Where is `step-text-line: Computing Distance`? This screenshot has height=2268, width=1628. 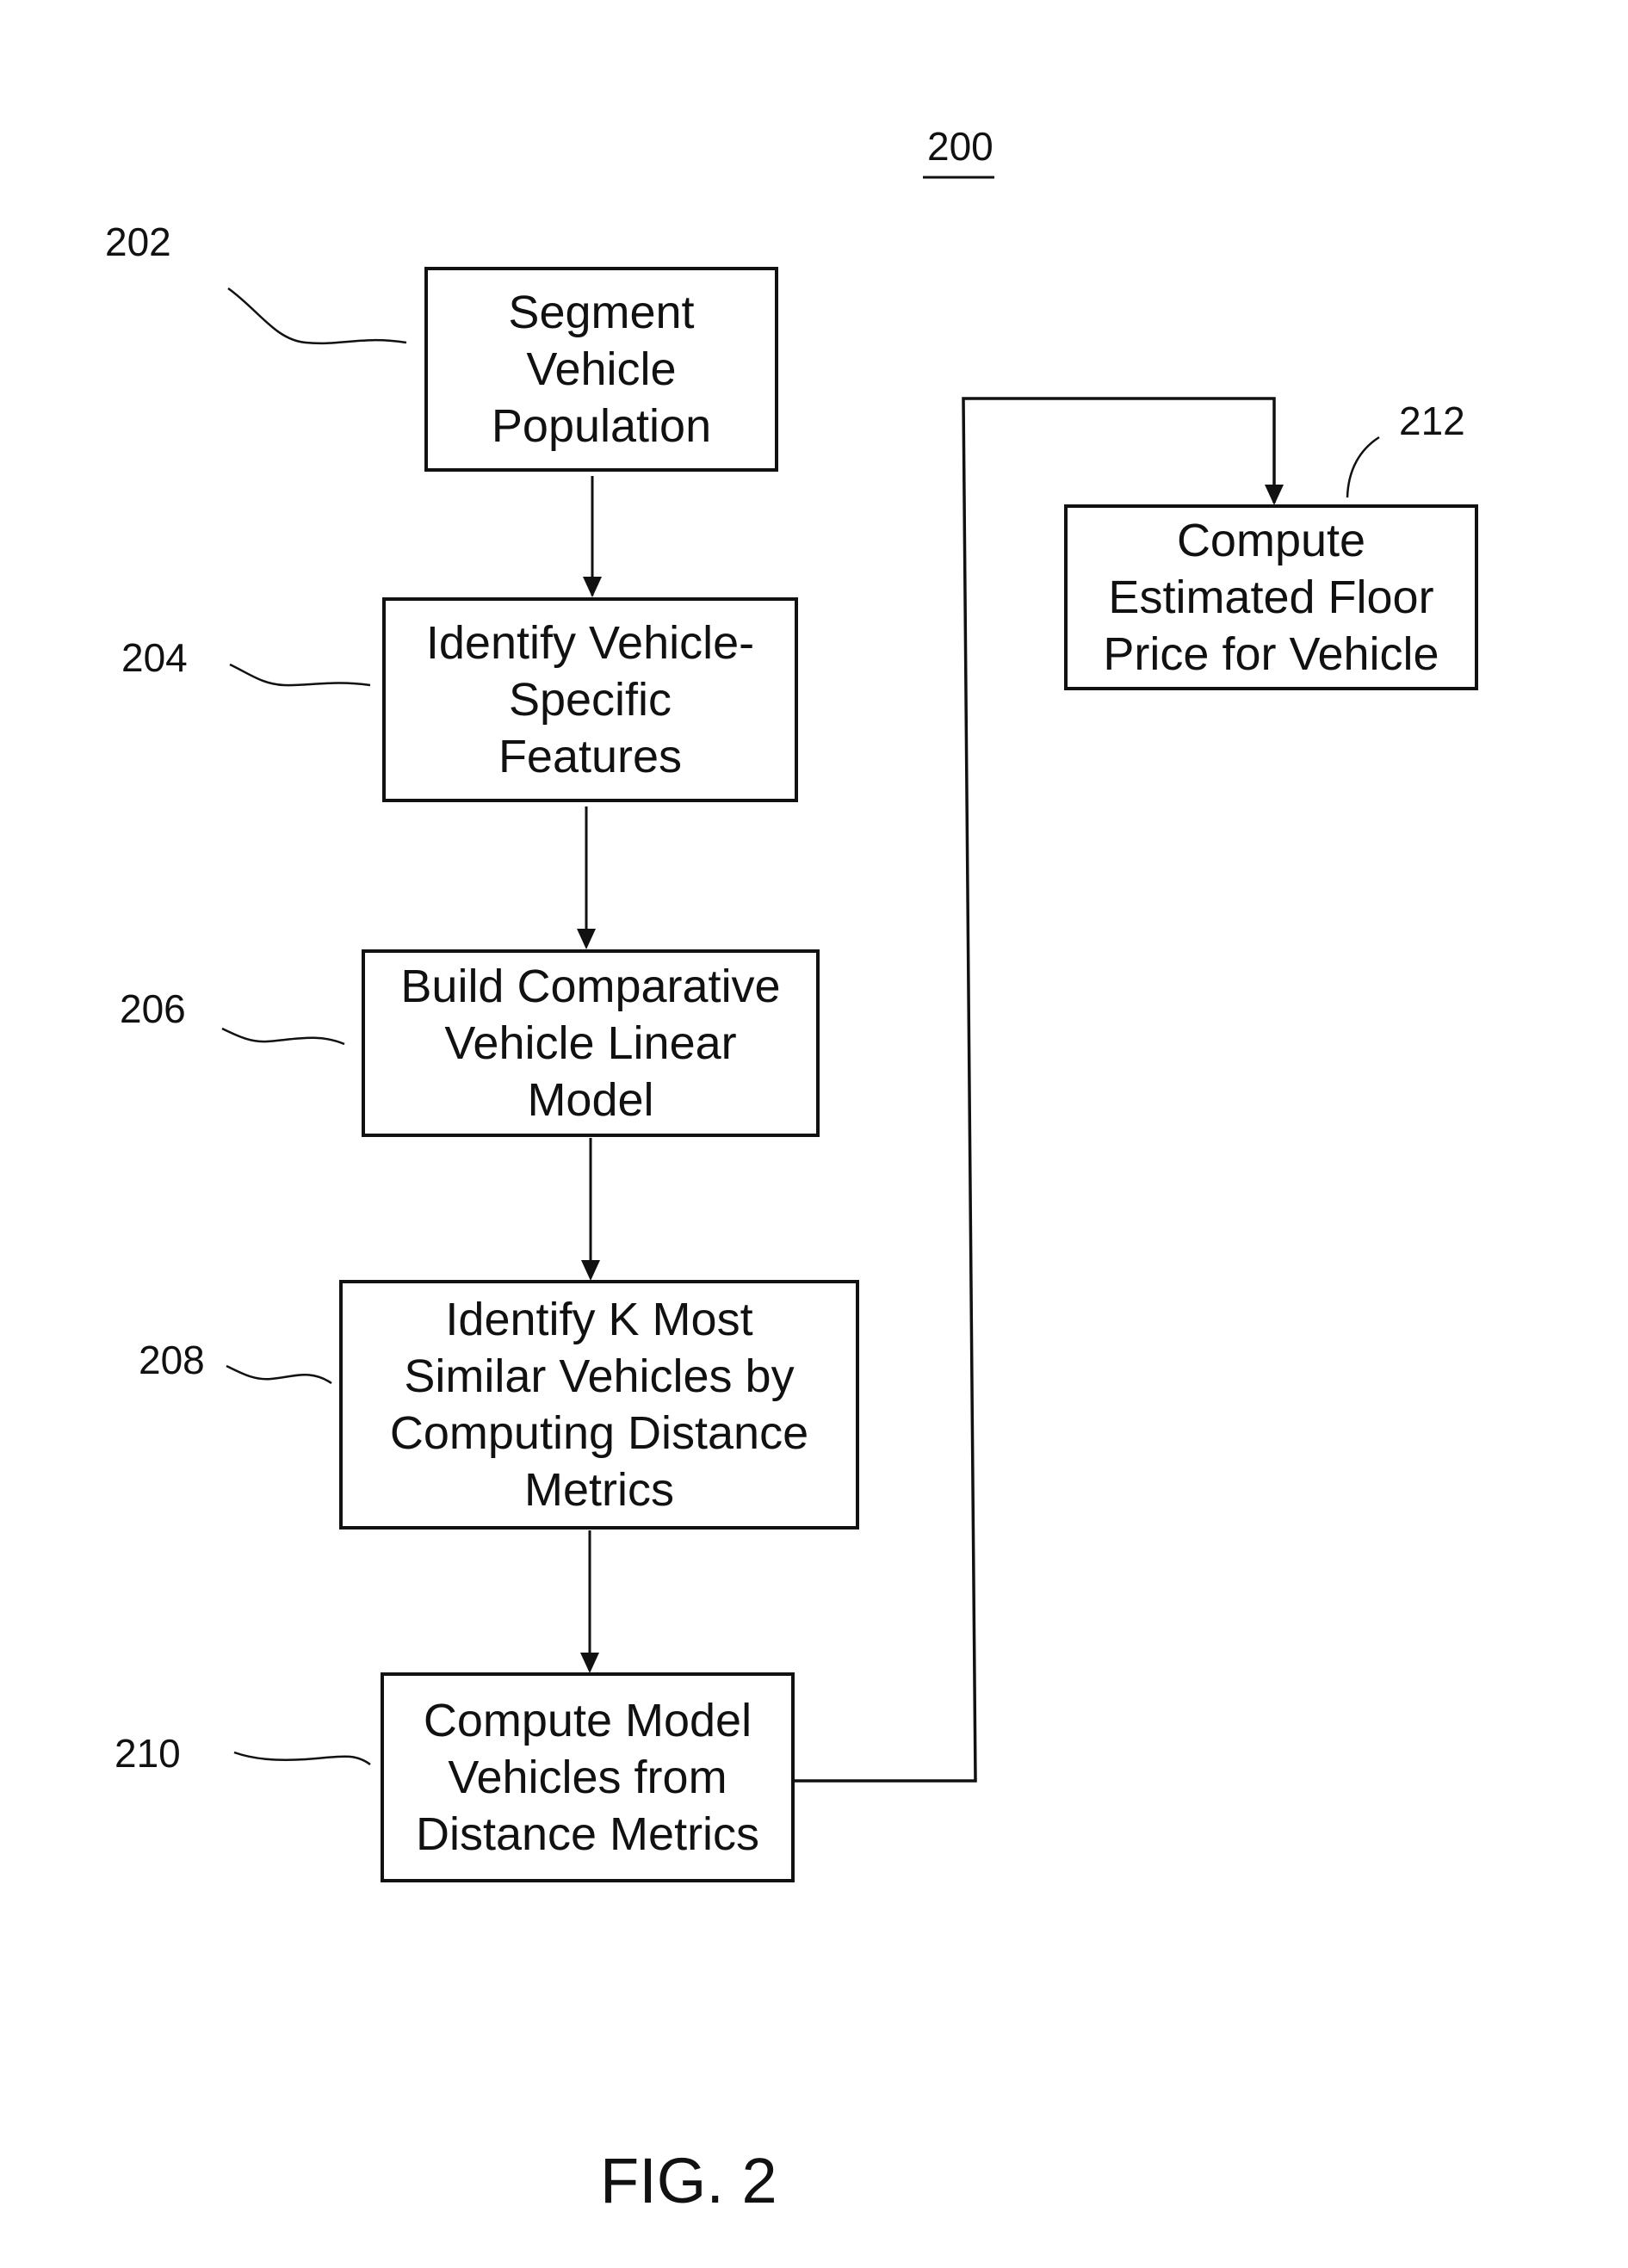 step-text-line: Computing Distance is located at coordinates (599, 1433).